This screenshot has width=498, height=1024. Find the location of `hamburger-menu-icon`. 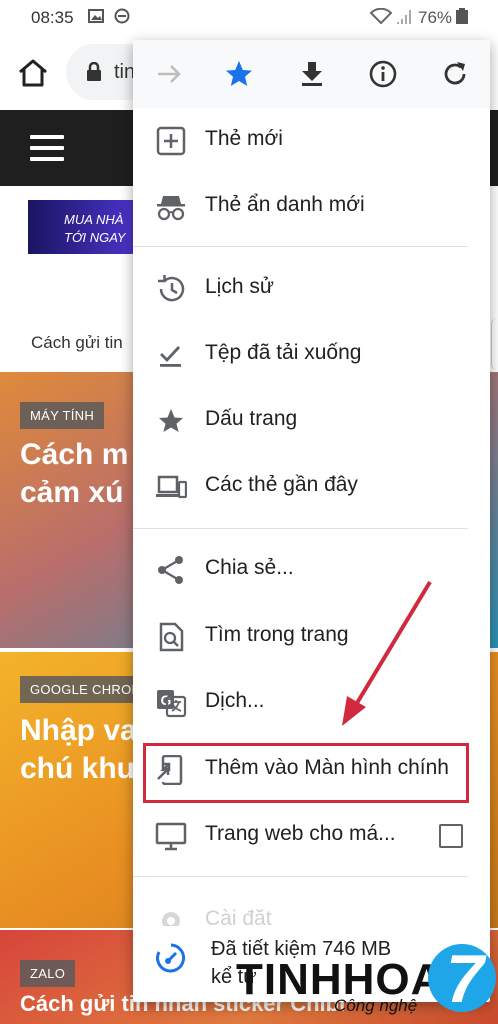

hamburger-menu-icon is located at coordinates (47, 148).